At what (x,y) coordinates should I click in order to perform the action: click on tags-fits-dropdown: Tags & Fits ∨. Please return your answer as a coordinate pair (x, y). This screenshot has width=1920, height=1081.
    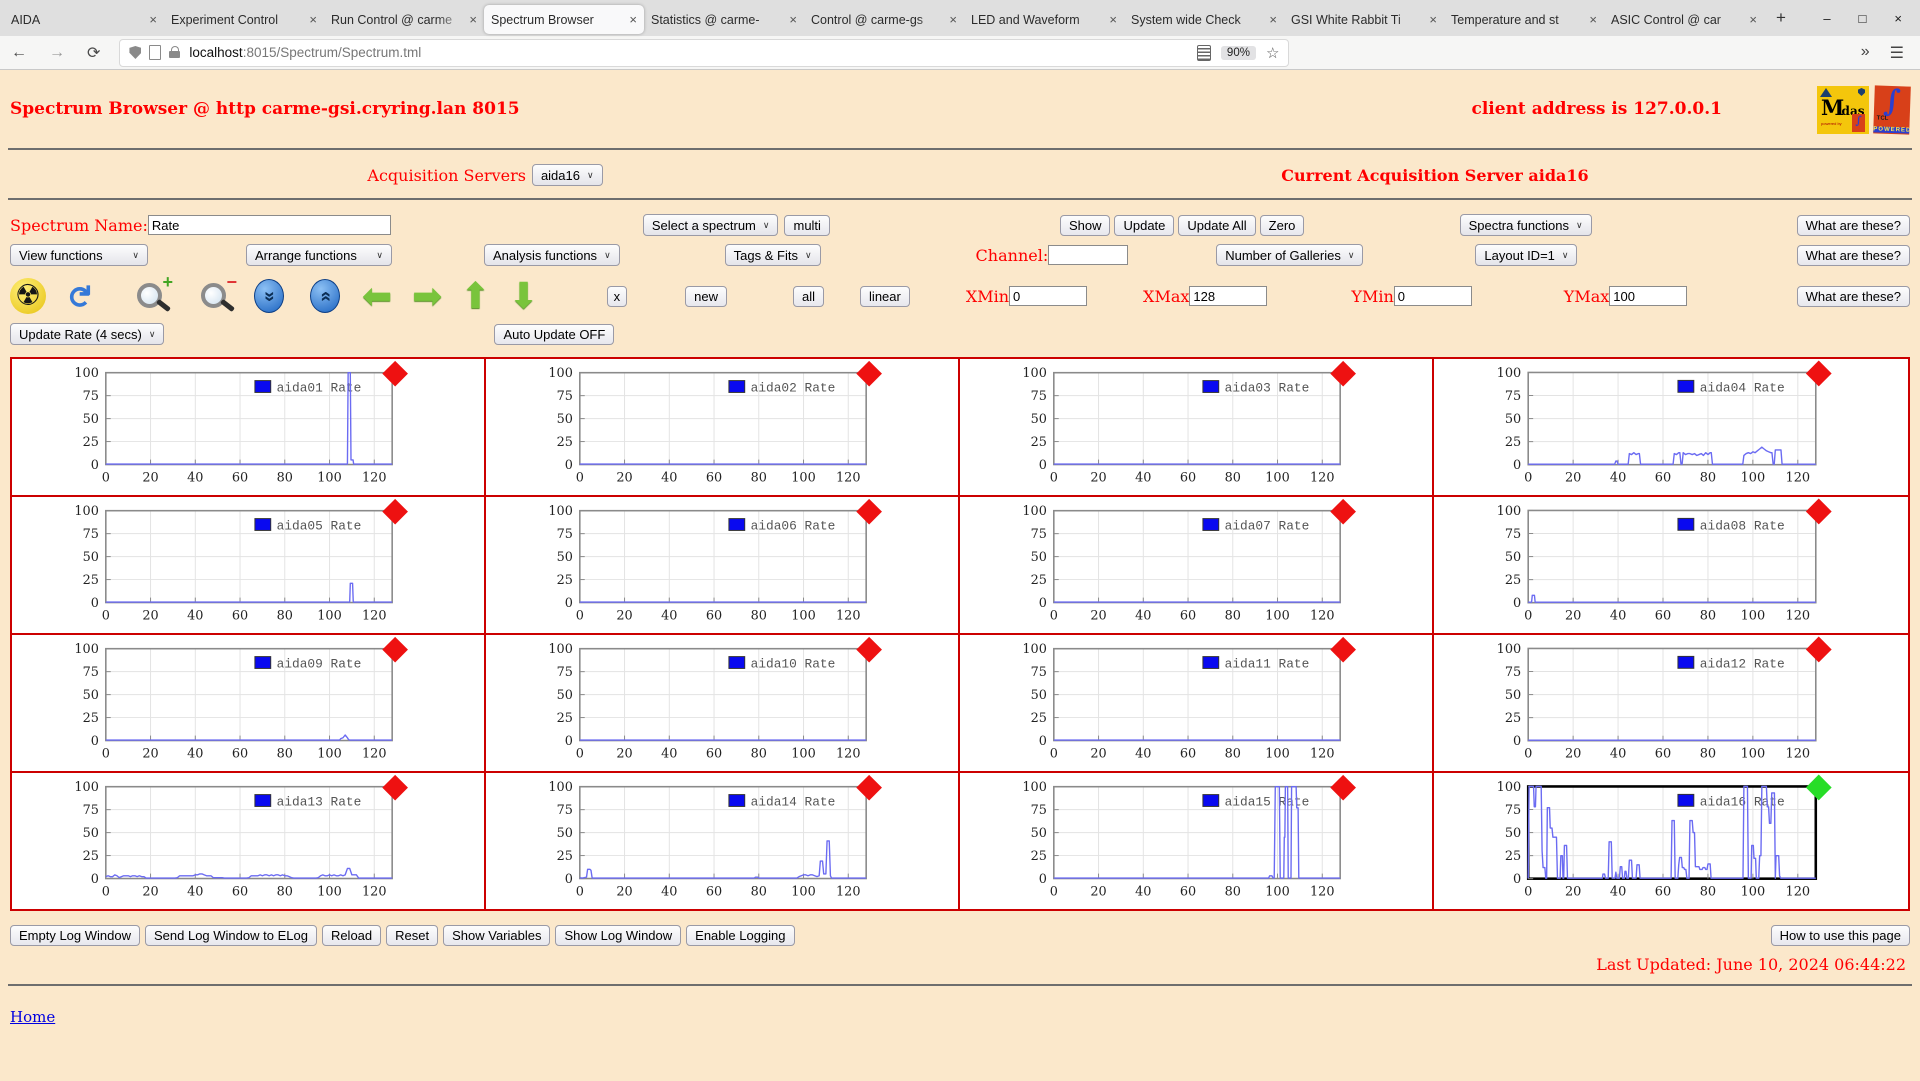
    Looking at the image, I should click on (772, 255).